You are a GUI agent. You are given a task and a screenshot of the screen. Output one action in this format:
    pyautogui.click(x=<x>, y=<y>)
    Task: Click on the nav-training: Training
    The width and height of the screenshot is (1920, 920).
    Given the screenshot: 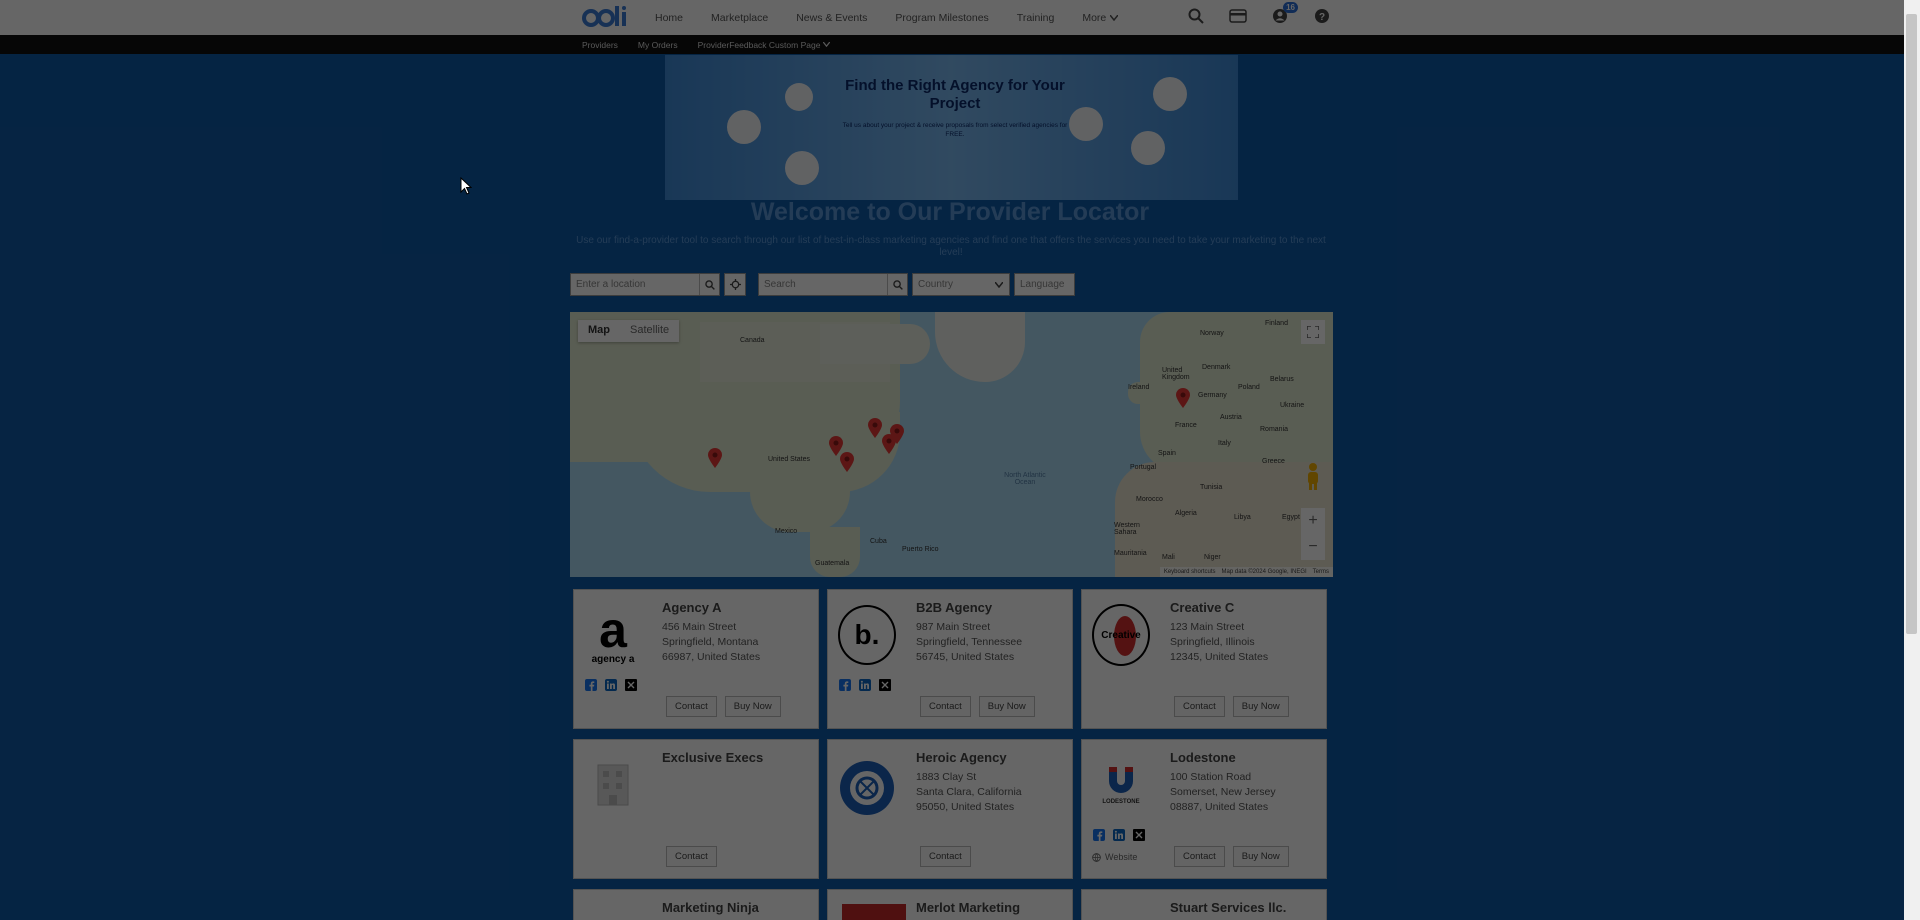 What is the action you would take?
    pyautogui.click(x=1036, y=18)
    